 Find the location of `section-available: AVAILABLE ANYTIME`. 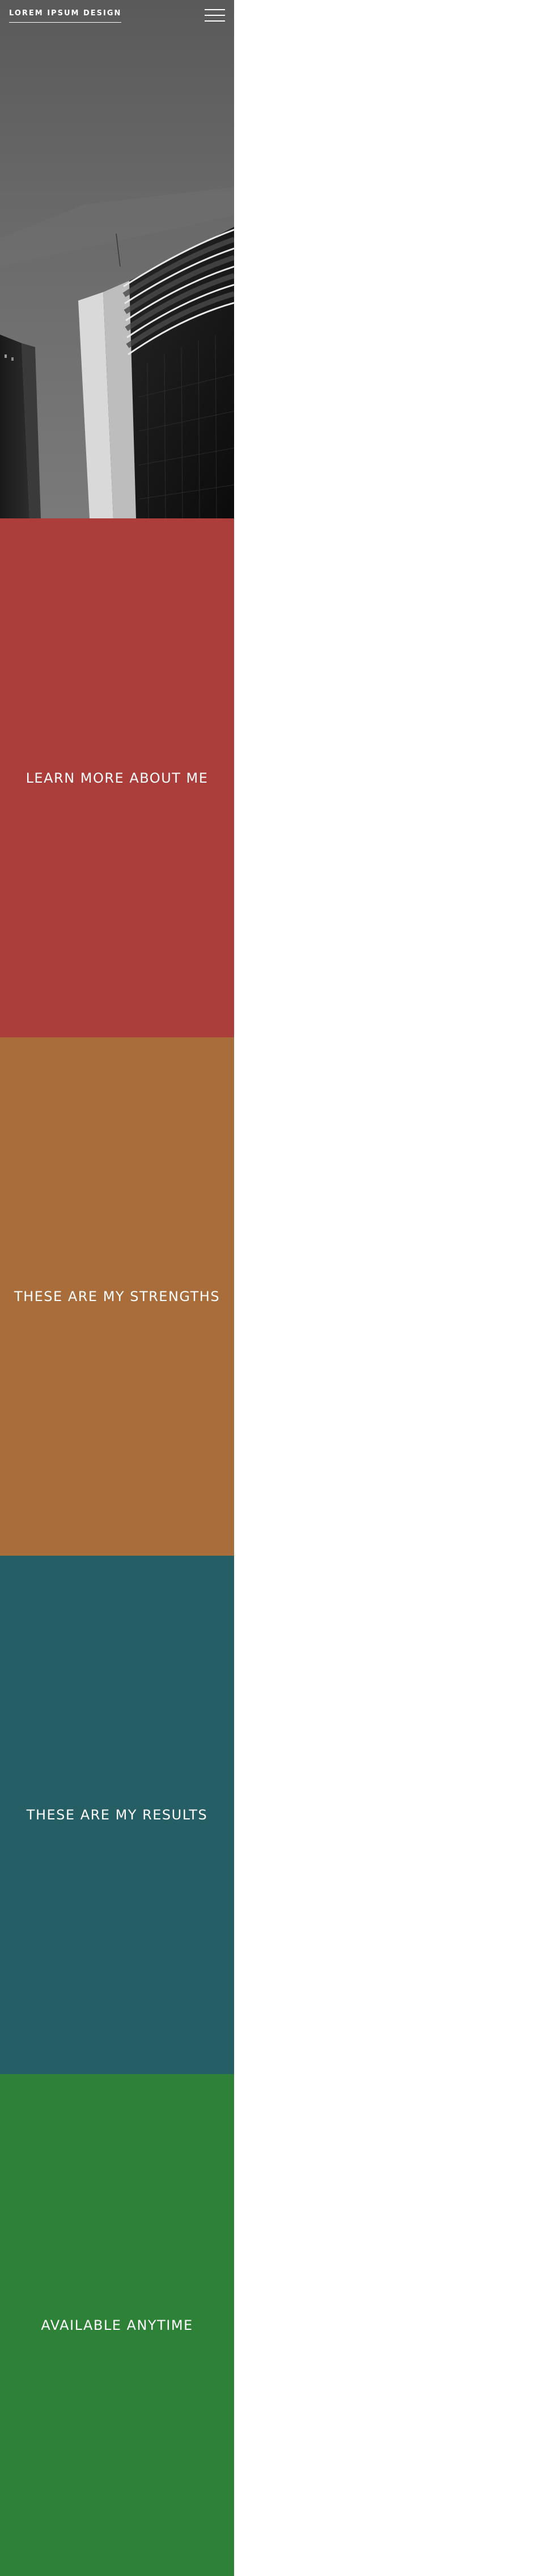

section-available: AVAILABLE ANYTIME is located at coordinates (117, 2325).